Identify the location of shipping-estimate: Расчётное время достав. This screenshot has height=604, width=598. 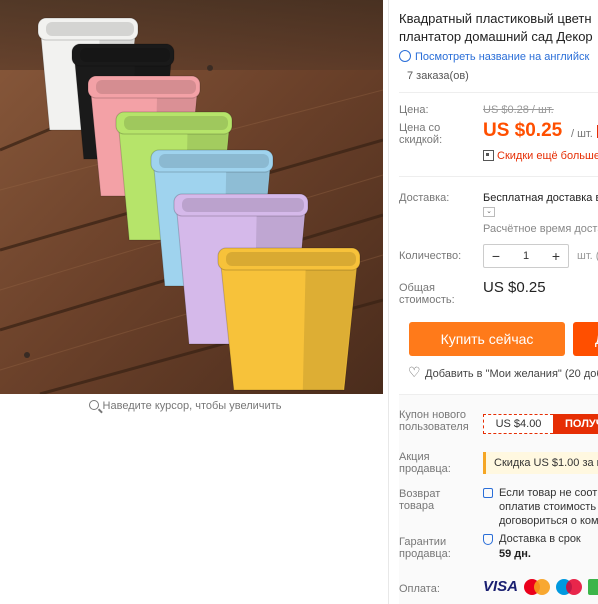
(540, 229).